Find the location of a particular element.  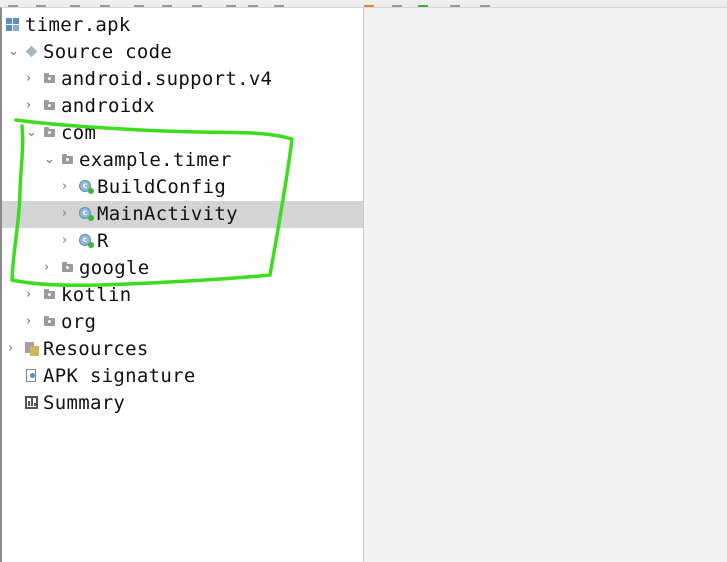

tree-item-source-code: ⌄ Source code is located at coordinates (182, 52).